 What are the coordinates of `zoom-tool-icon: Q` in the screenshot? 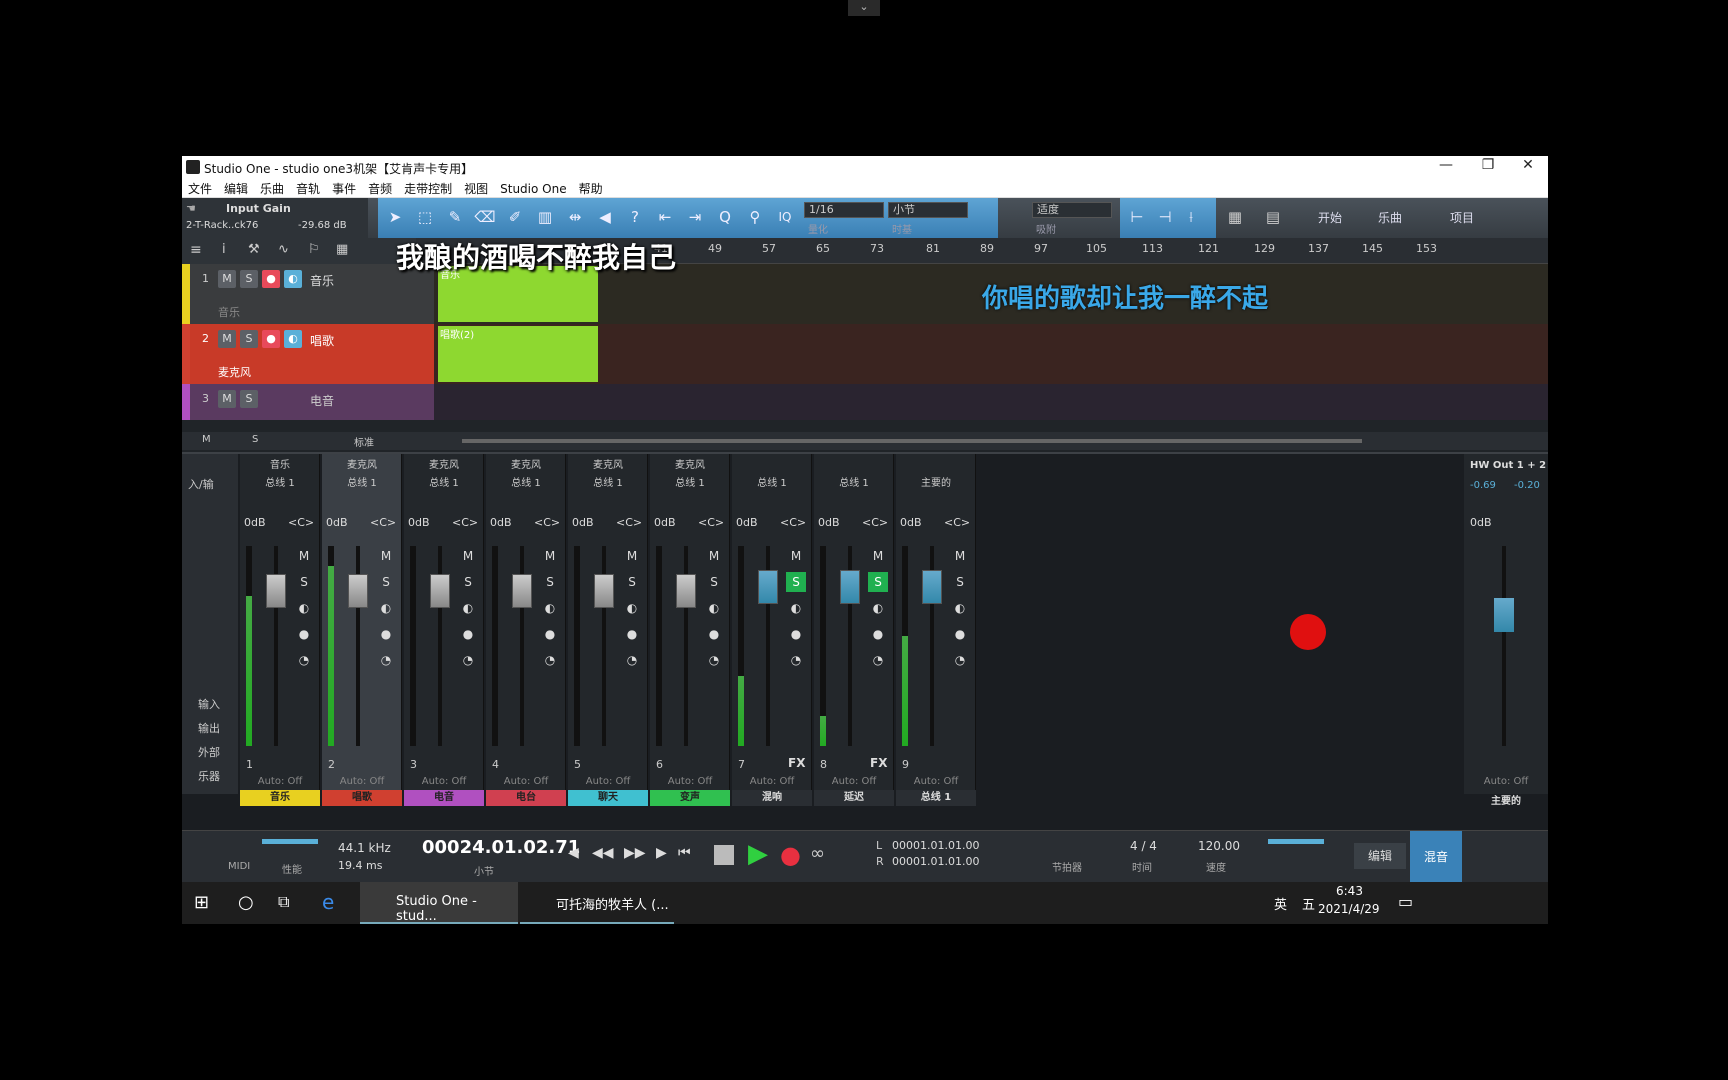 It's located at (725, 217).